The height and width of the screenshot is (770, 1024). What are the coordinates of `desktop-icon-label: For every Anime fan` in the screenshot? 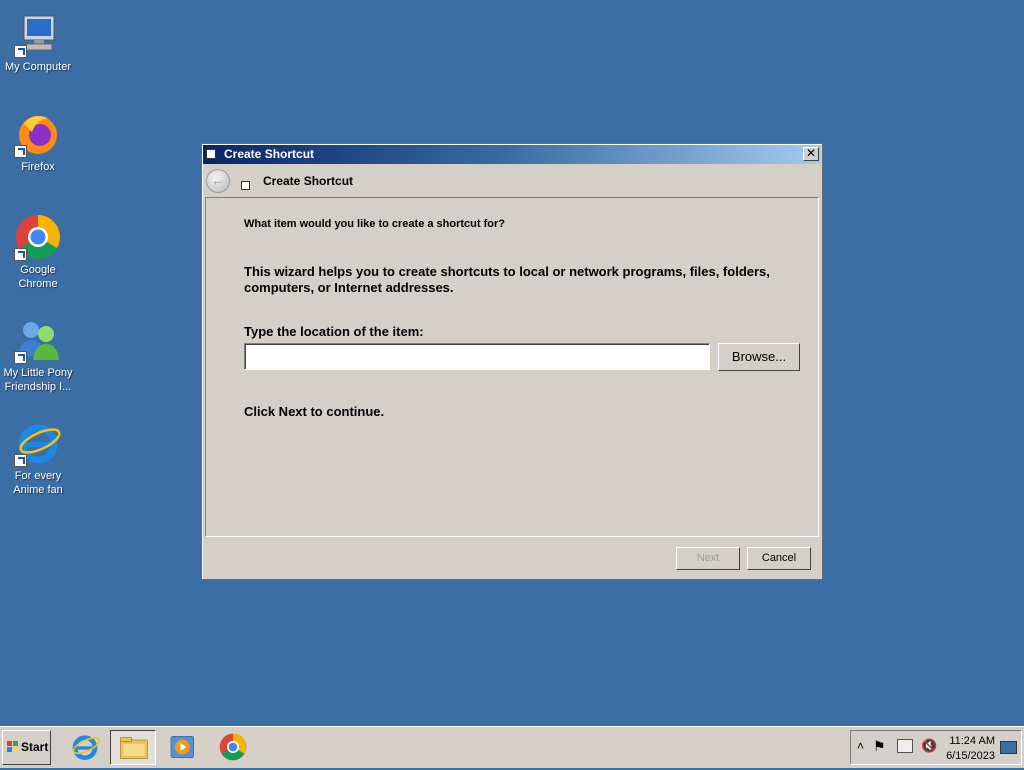 It's located at (38, 483).